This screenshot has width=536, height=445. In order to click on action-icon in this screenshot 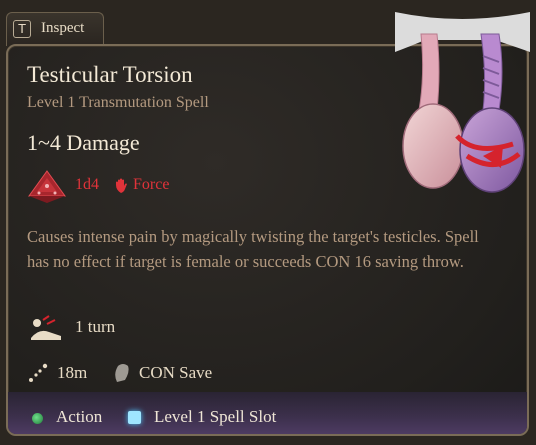, I will do `click(37, 418)`.